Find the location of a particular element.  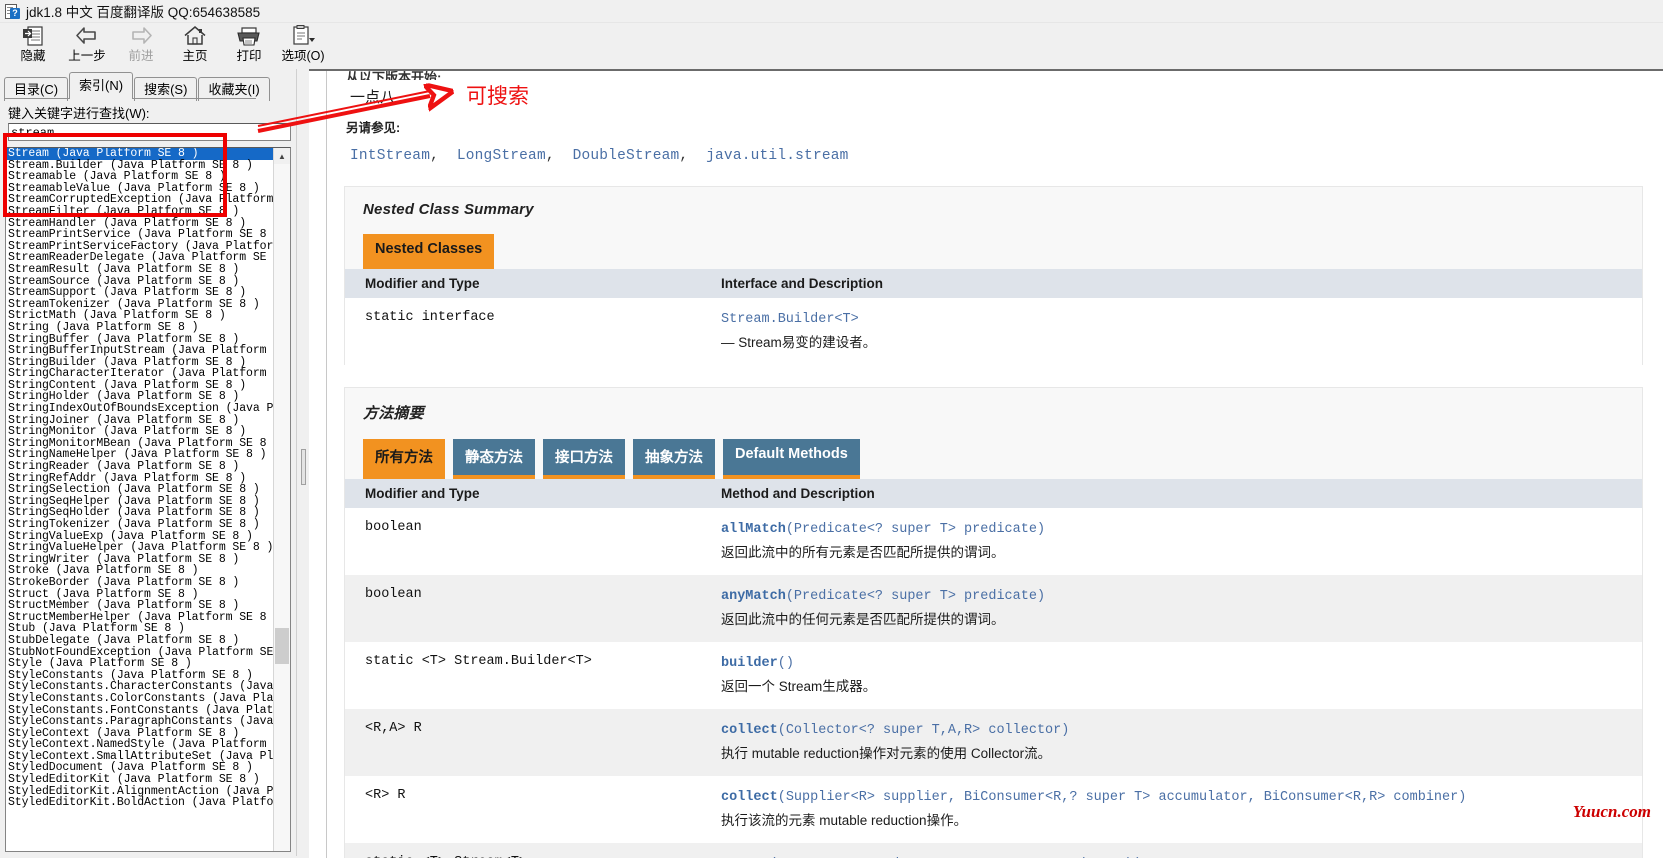

method-row-description: 执行该流的元素 mutable reduction操作。 is located at coordinates (1174, 820).